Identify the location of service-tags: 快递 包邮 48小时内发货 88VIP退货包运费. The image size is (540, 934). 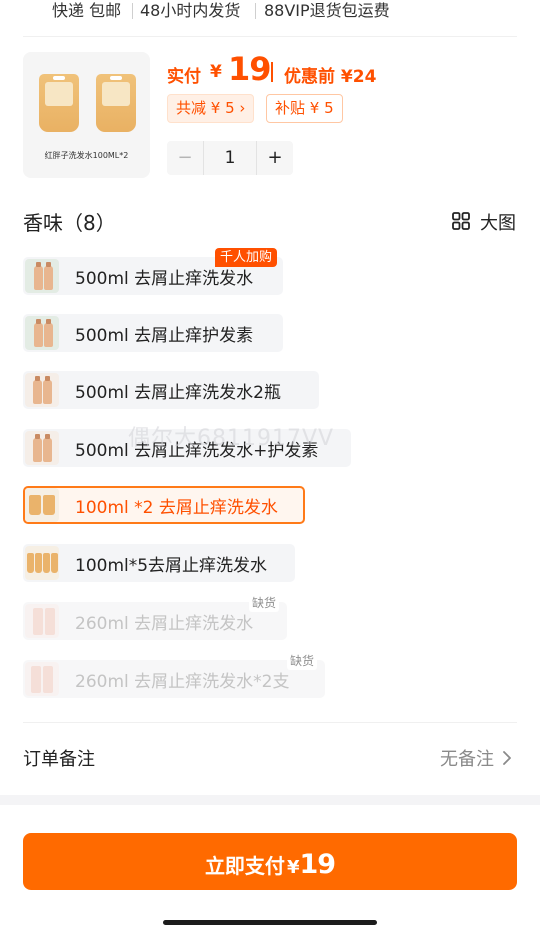
(270, 18).